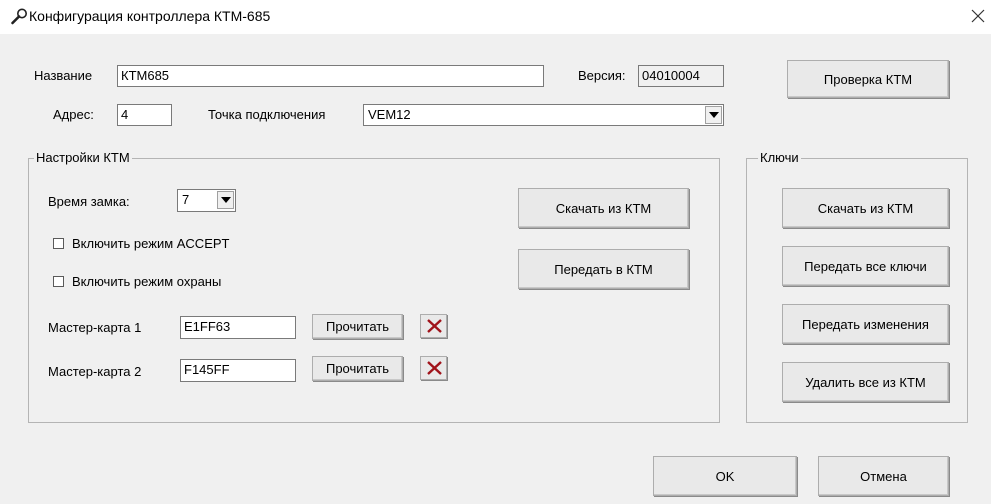 Image resolution: width=991 pixels, height=504 pixels. I want to click on master2-delete-button, so click(433, 368).